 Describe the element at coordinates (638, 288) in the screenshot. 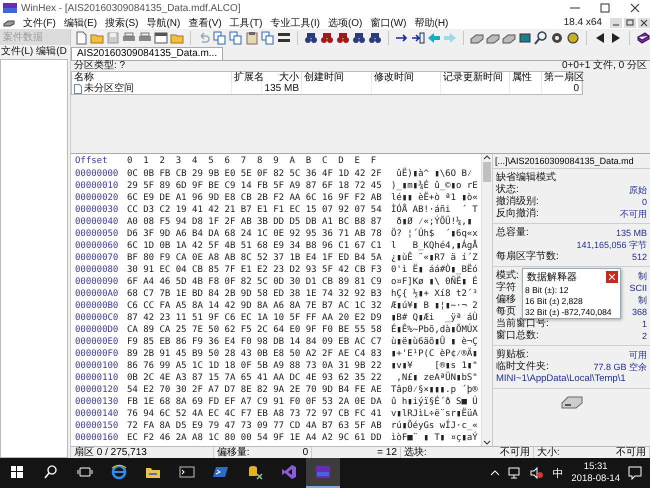

I see `info-value: SCII` at that location.